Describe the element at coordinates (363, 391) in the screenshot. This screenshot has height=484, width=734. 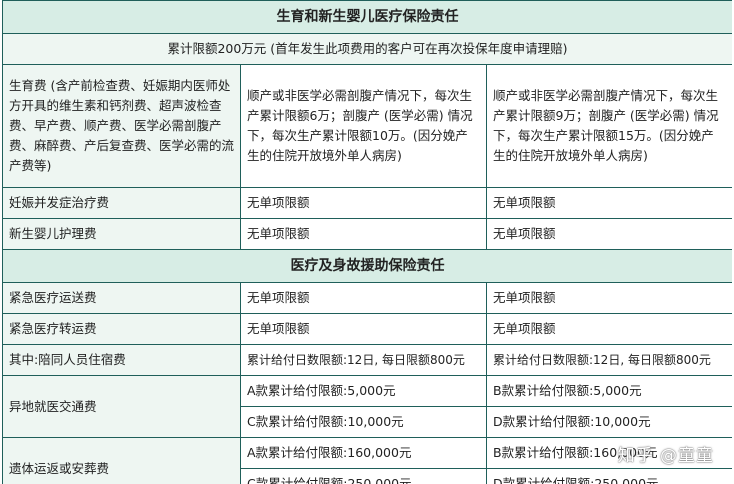
I see `row-value-plan-a: A款累计给付限额:5,000元` at that location.